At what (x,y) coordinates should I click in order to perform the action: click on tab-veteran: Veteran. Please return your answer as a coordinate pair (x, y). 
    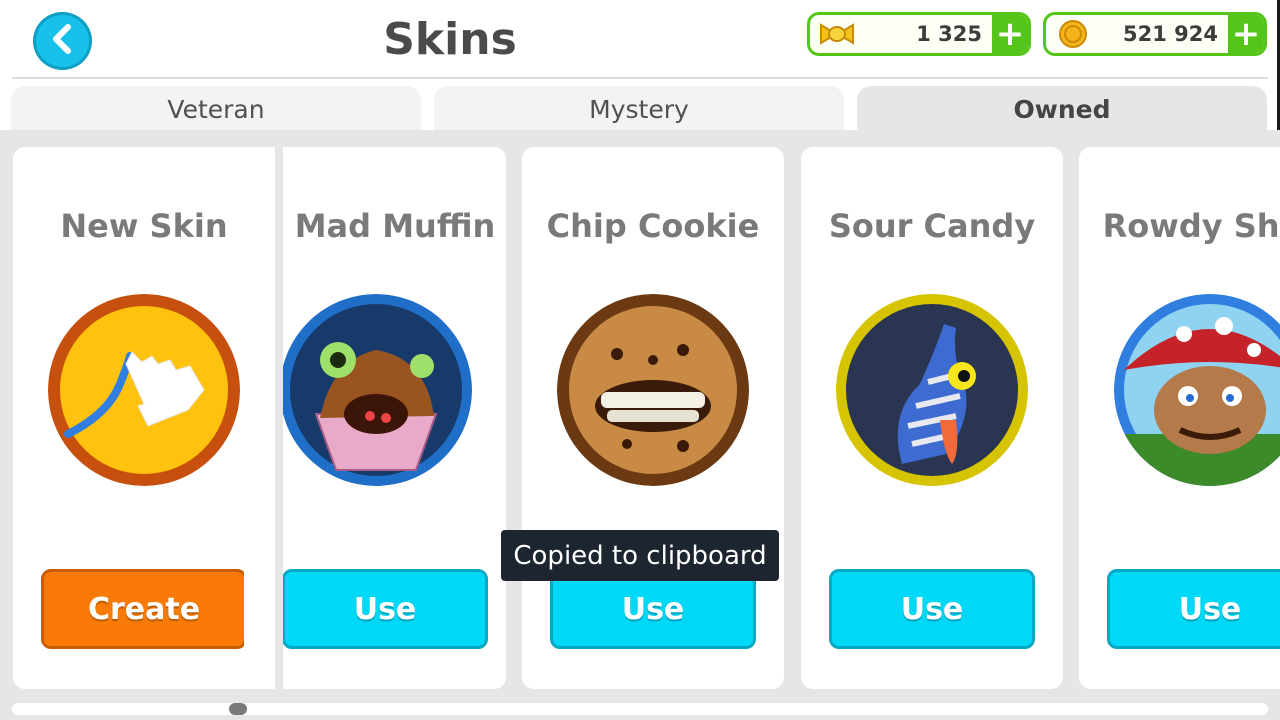
    Looking at the image, I should click on (216, 109).